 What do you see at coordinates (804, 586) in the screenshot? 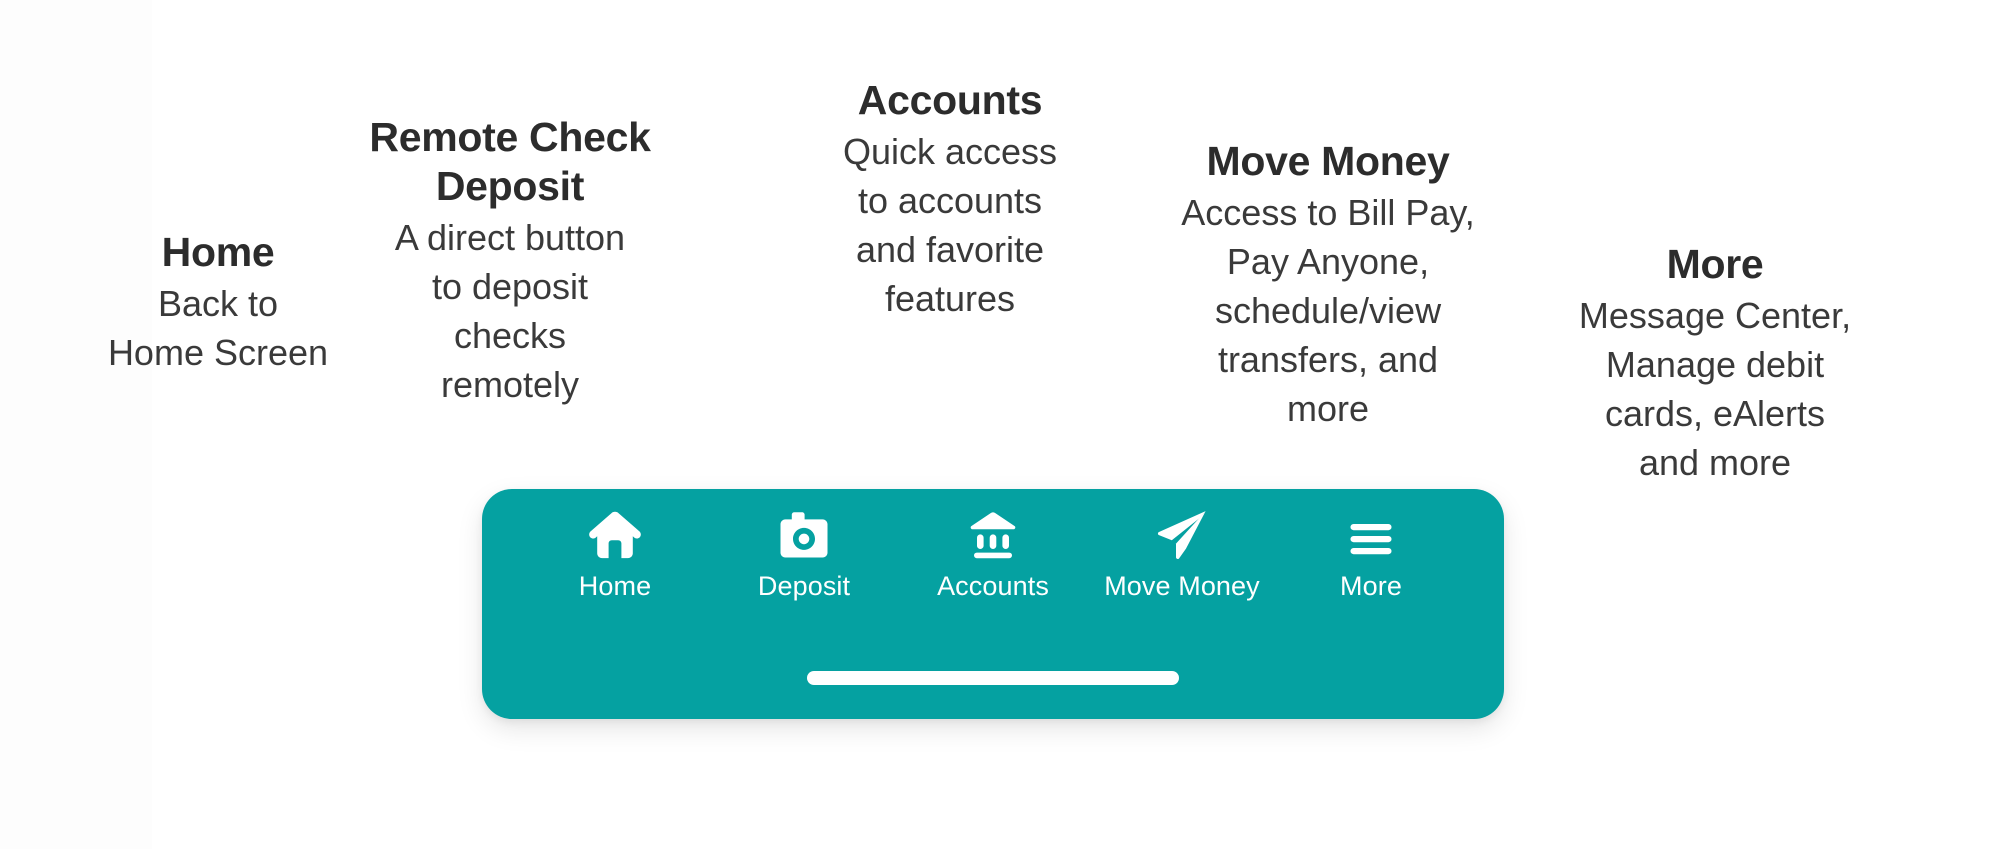
I see `nav-item-deposit-label: Deposit` at bounding box center [804, 586].